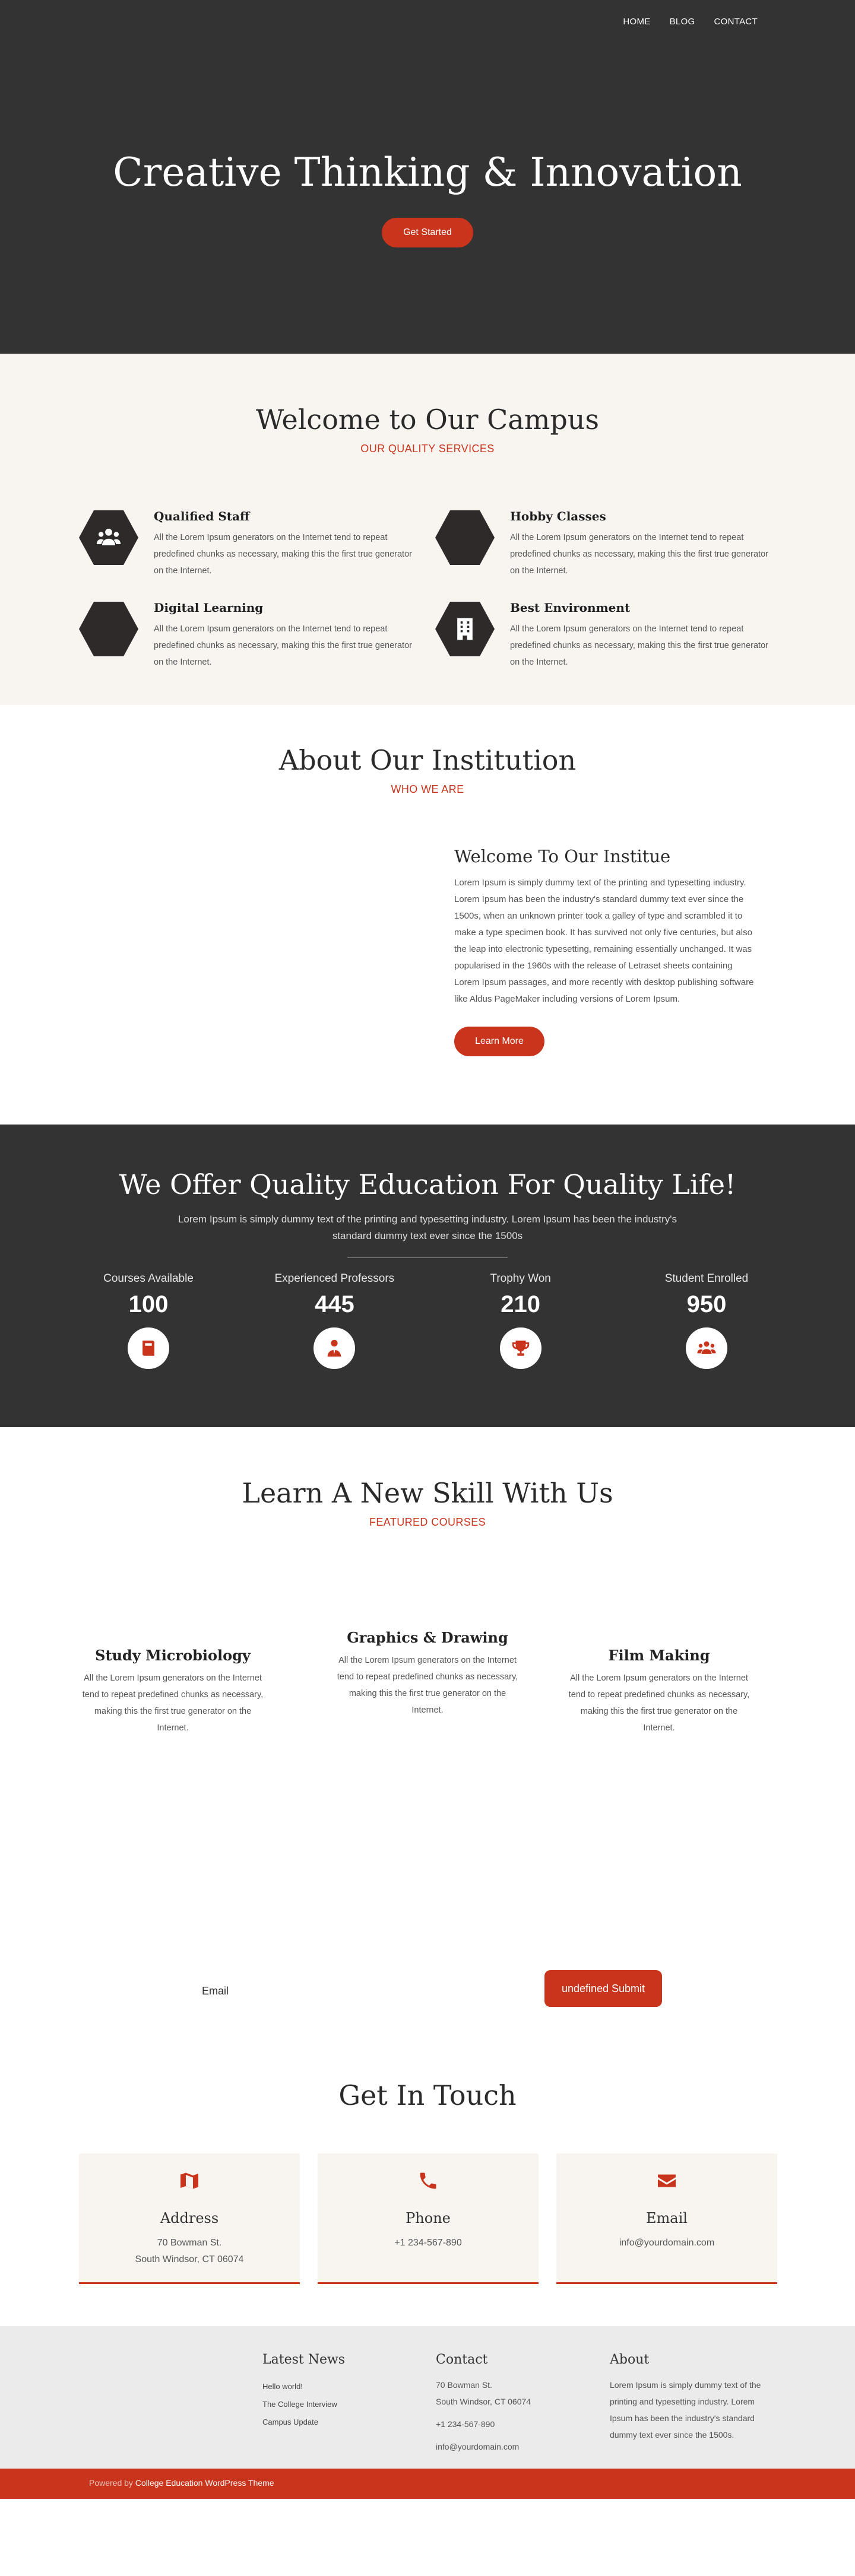 Image resolution: width=855 pixels, height=2576 pixels. I want to click on palette-icon, so click(465, 537).